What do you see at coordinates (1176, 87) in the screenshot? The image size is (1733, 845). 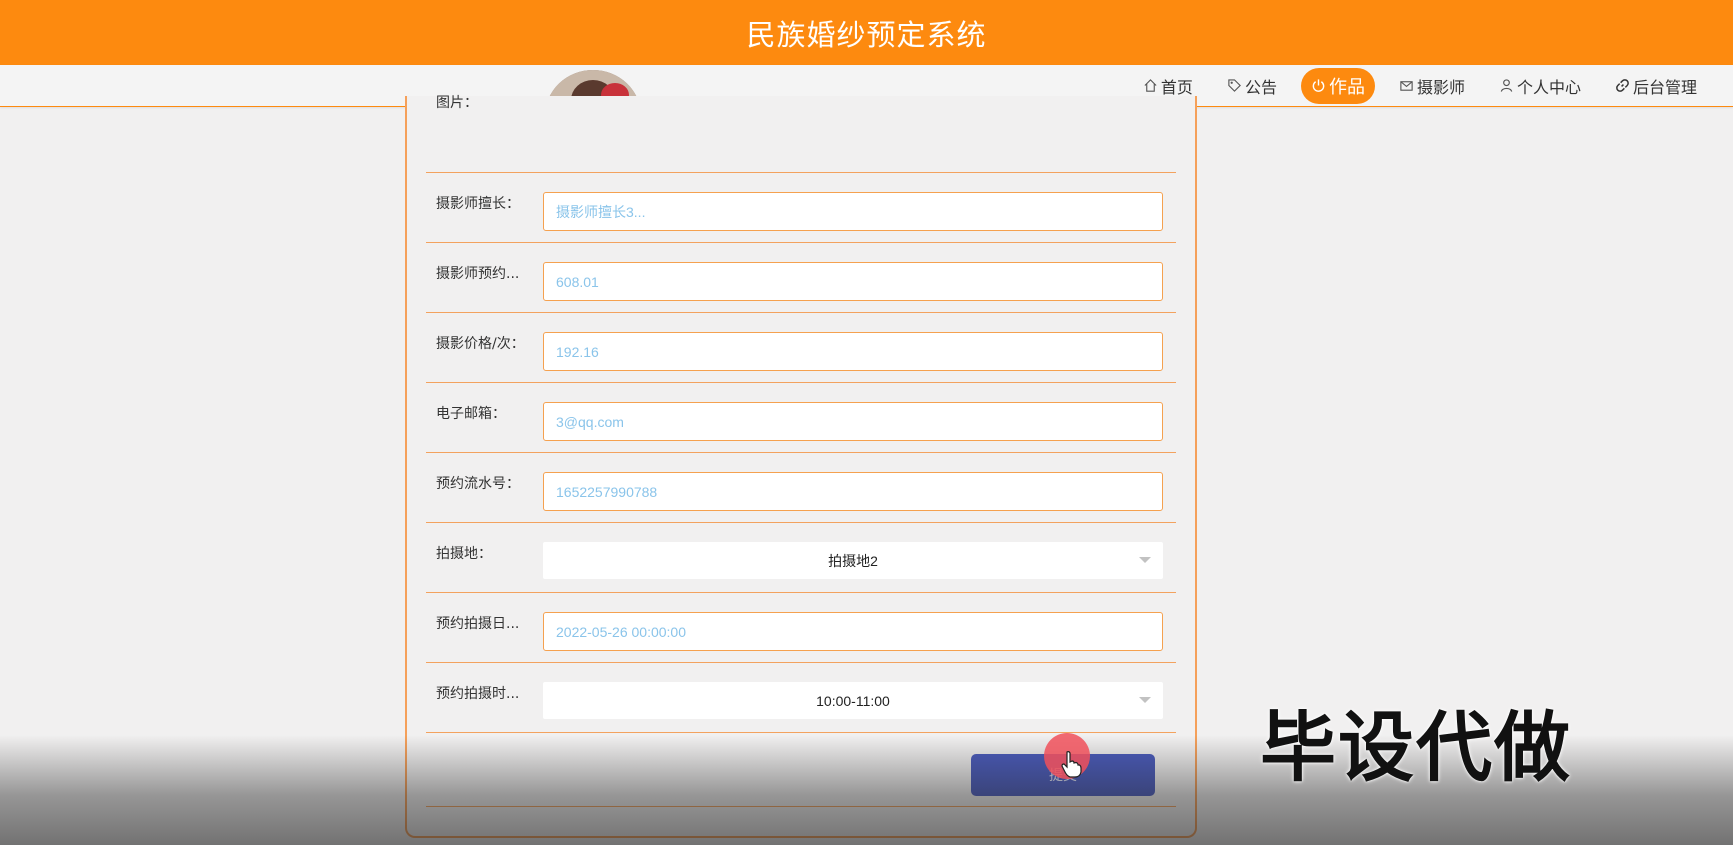 I see `nav-label: 首页` at bounding box center [1176, 87].